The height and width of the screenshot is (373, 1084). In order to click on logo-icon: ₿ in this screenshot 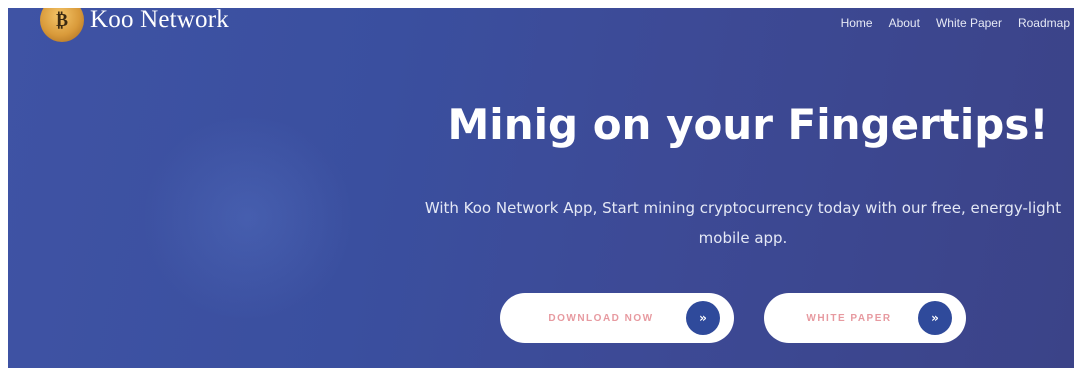, I will do `click(62, 25)`.